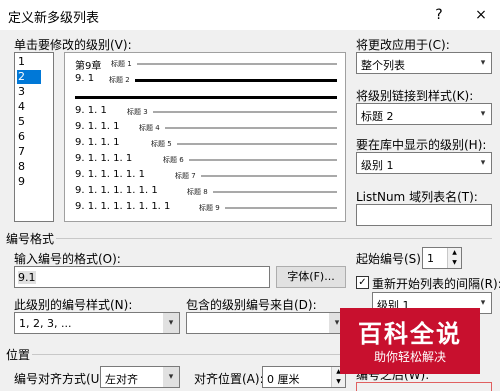 This screenshot has width=500, height=391. Describe the element at coordinates (121, 64) in the screenshot. I see `preview-caption: 标题 1` at that location.